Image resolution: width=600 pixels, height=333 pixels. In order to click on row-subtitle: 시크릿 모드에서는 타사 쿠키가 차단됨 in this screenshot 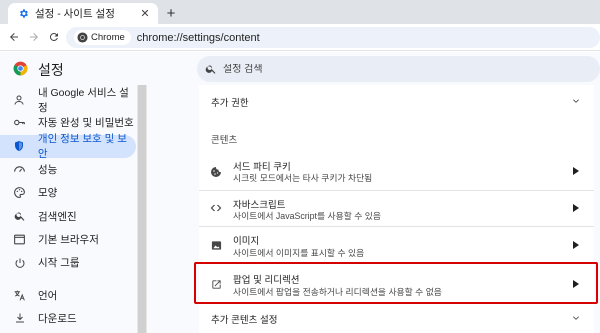, I will do `click(303, 178)`.